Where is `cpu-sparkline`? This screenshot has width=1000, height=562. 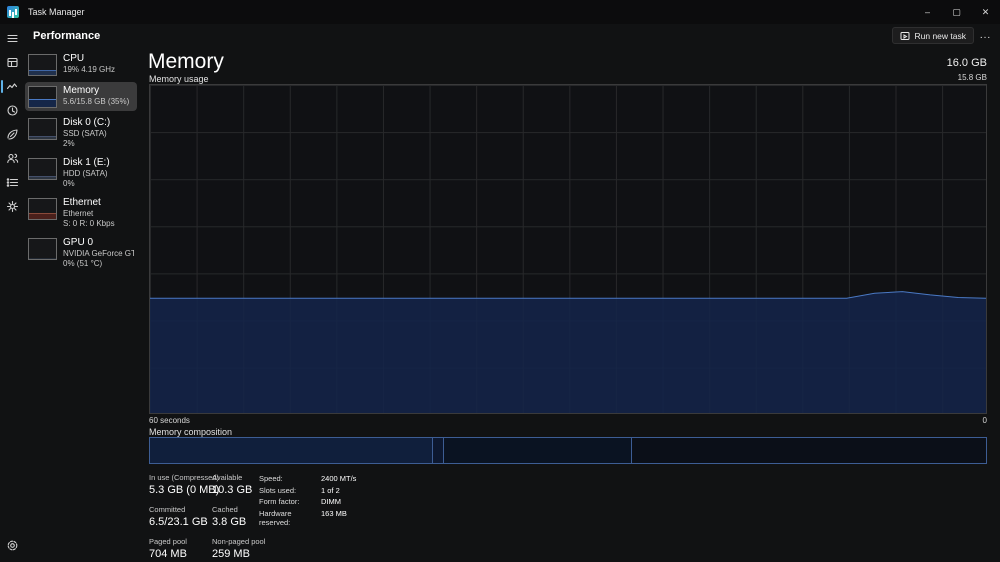 cpu-sparkline is located at coordinates (42, 65).